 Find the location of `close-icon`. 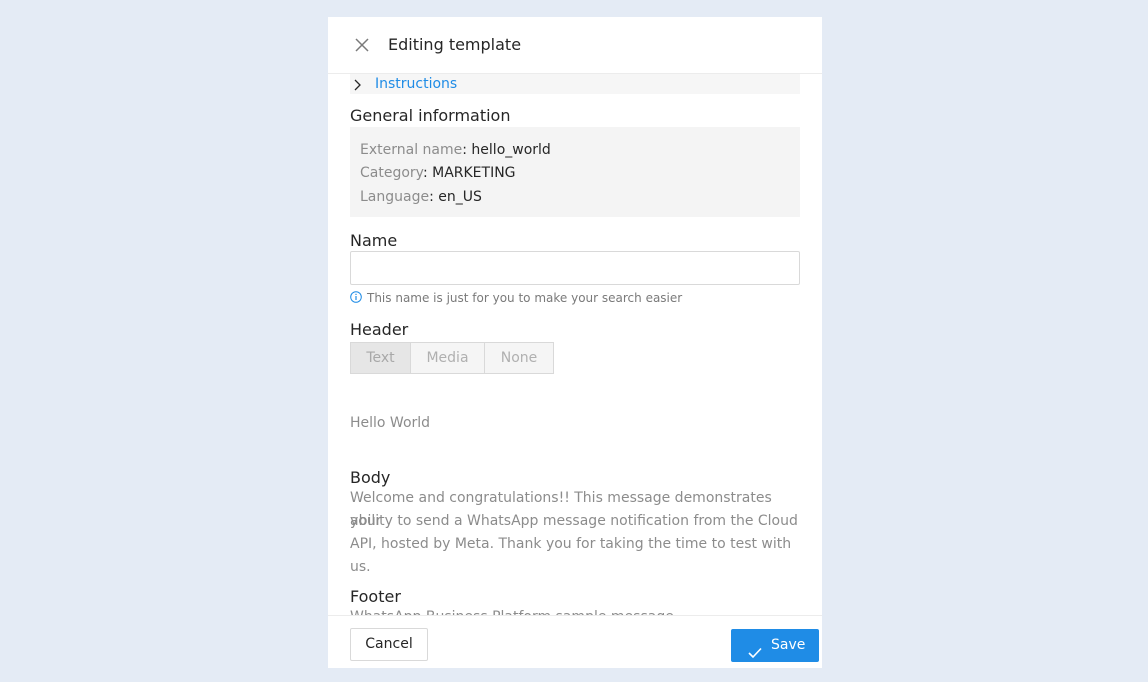

close-icon is located at coordinates (362, 45).